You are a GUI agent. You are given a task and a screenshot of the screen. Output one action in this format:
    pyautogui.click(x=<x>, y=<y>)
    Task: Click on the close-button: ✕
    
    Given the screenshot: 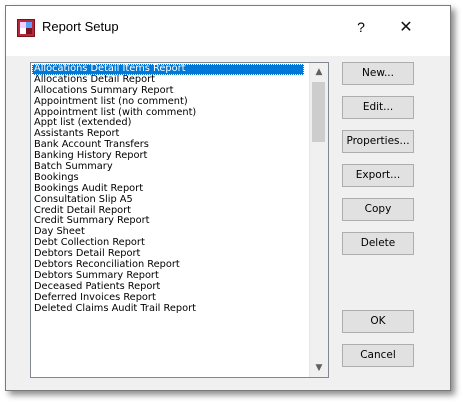 What is the action you would take?
    pyautogui.click(x=406, y=27)
    